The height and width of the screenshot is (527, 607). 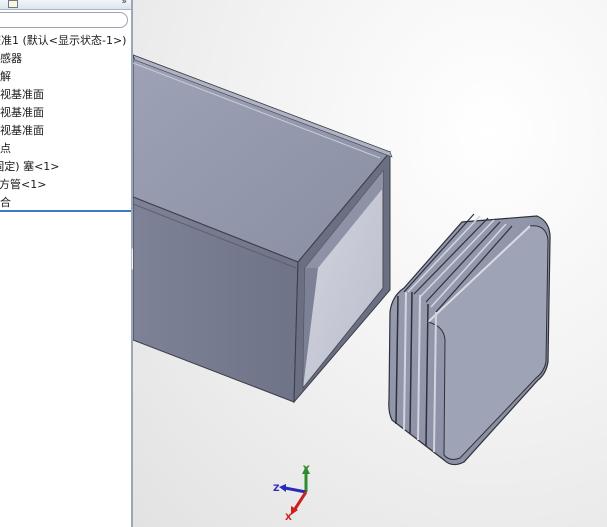 I want to click on tree-item-right-plane: 右视基准面, so click(x=22, y=131).